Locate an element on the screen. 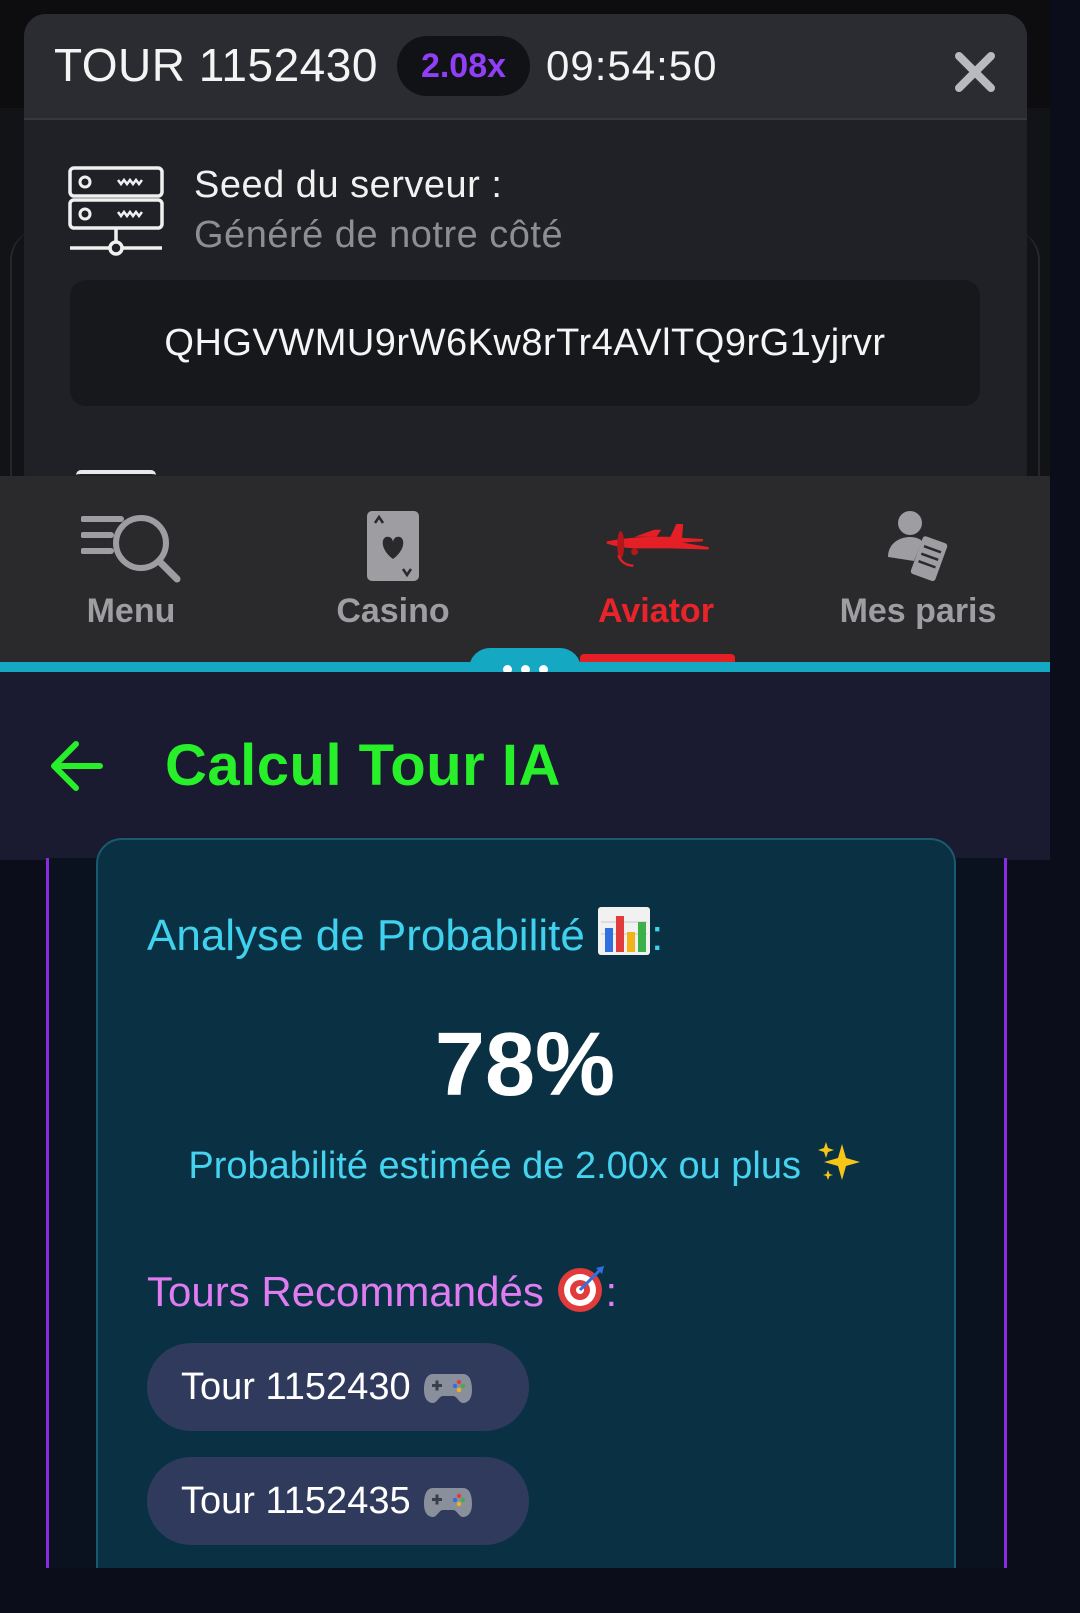  recommended-tour-label: Tour 1152430 is located at coordinates (296, 1386).